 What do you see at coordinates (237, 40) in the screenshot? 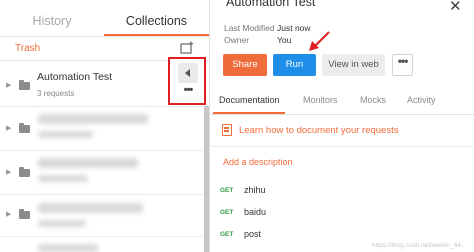
I see `owner-label: Owner` at bounding box center [237, 40].